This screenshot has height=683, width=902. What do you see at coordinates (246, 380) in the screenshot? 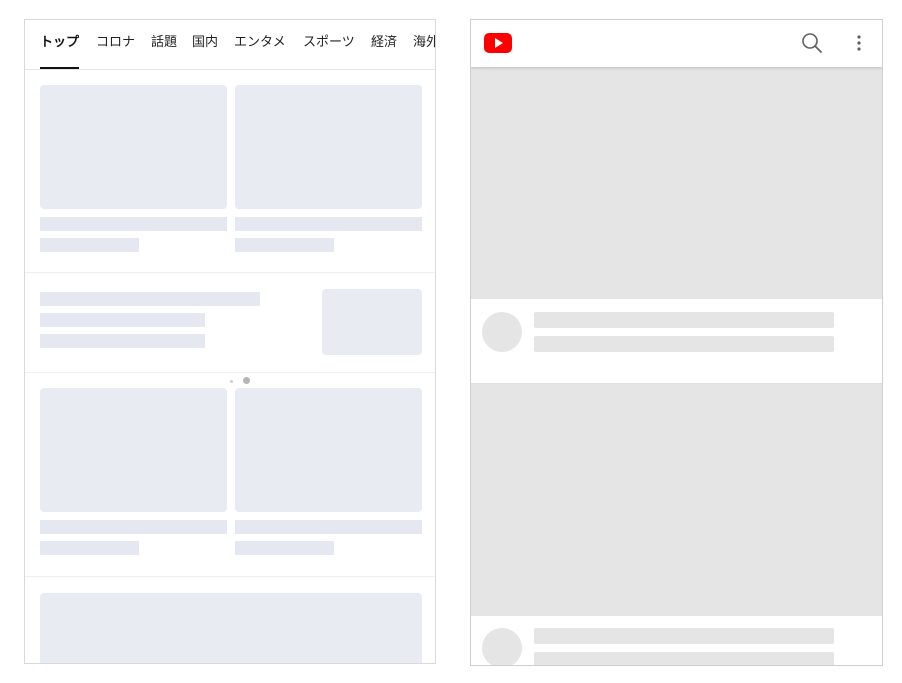
I see `carousel-dot-active` at bounding box center [246, 380].